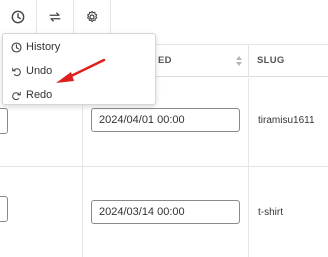 The width and height of the screenshot is (328, 257). What do you see at coordinates (79, 95) in the screenshot?
I see `menu-item-redo: Redo` at bounding box center [79, 95].